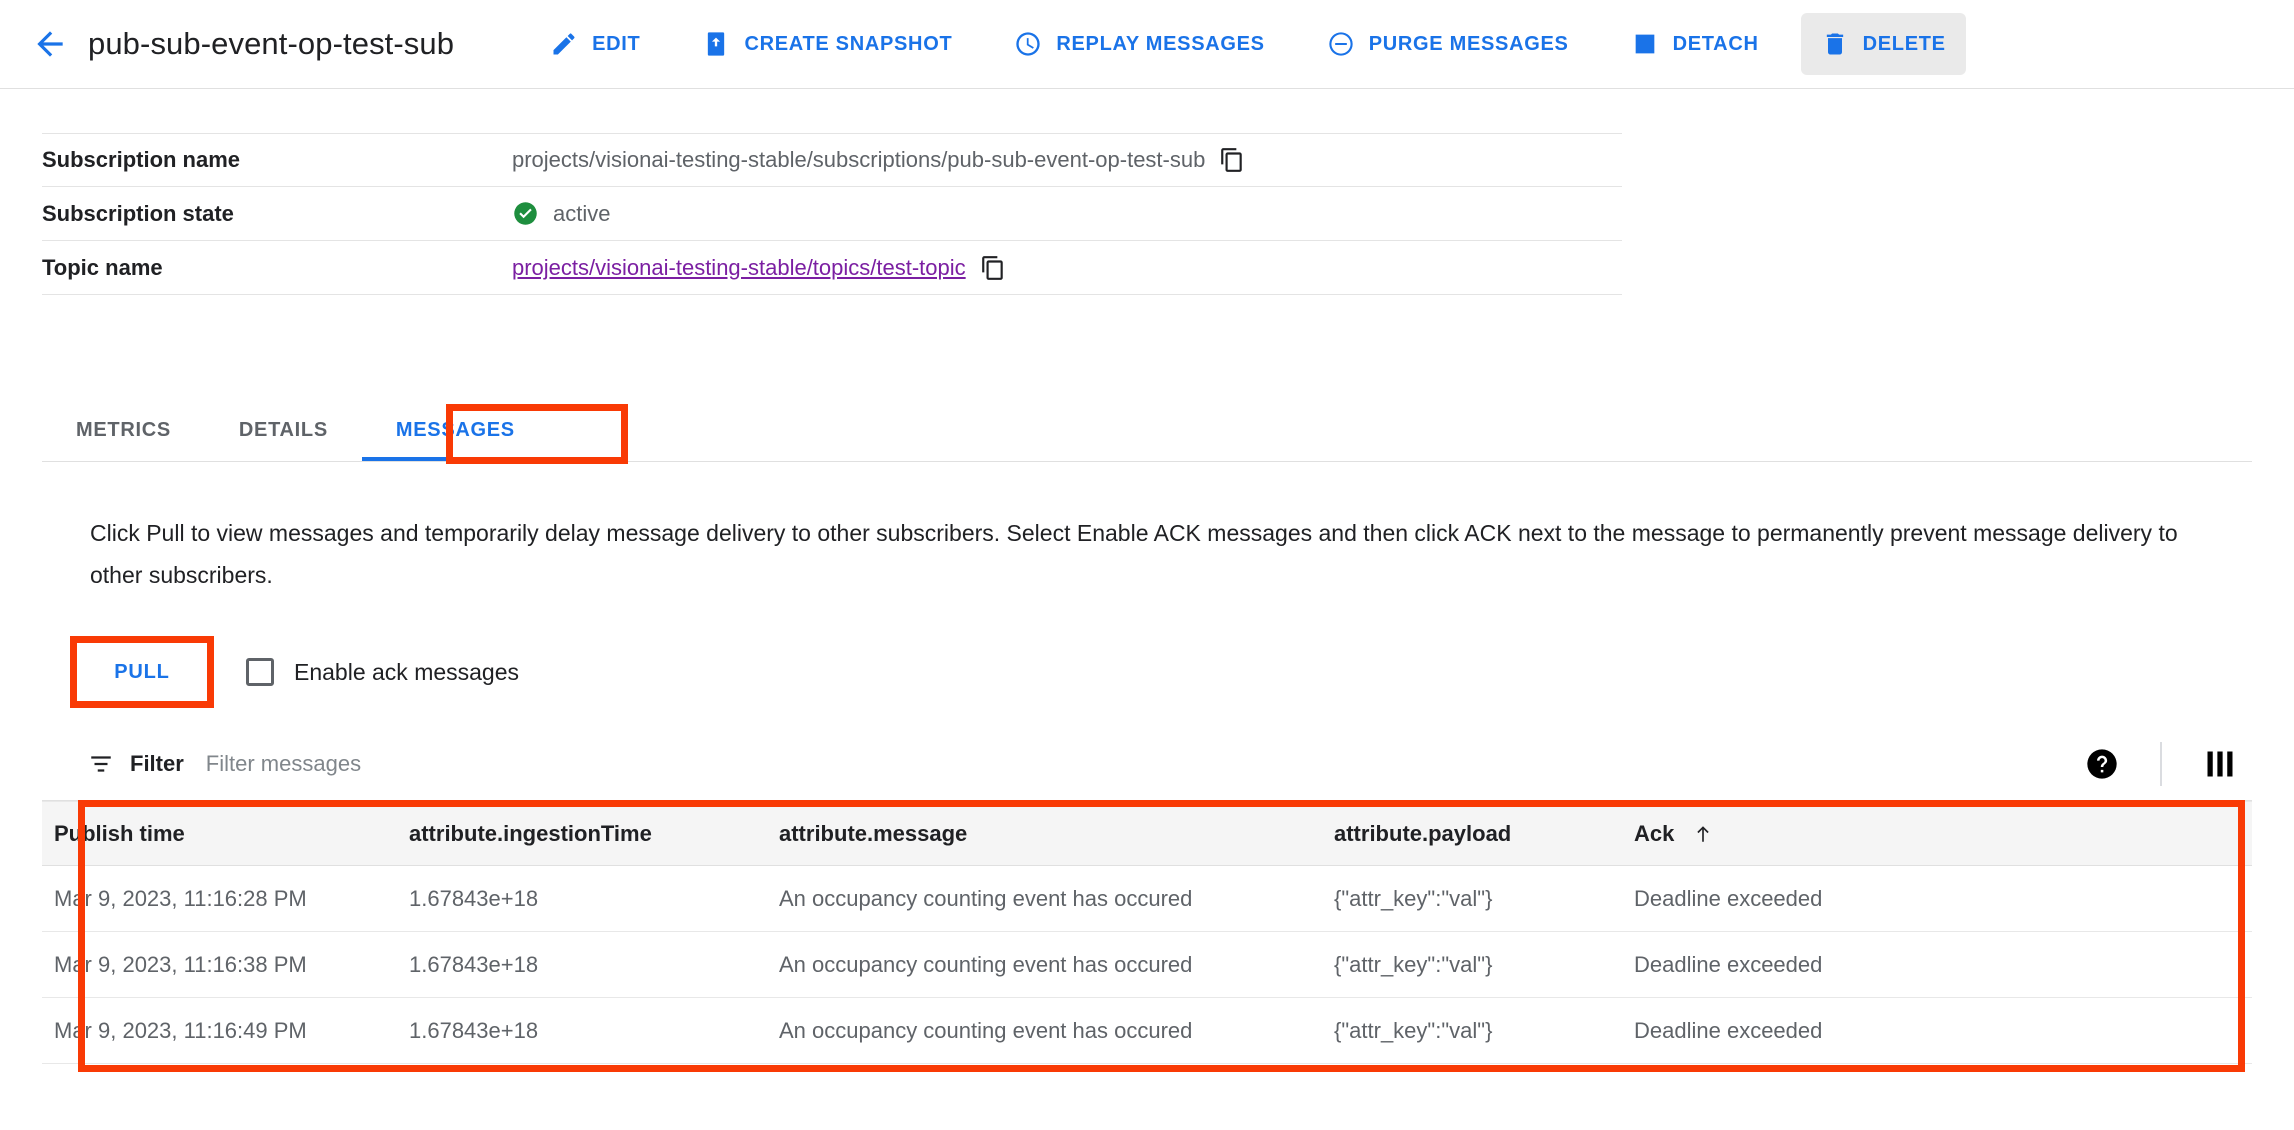 This screenshot has height=1130, width=2294. What do you see at coordinates (1937, 833) in the screenshot?
I see `column-header-ack: Ack` at bounding box center [1937, 833].